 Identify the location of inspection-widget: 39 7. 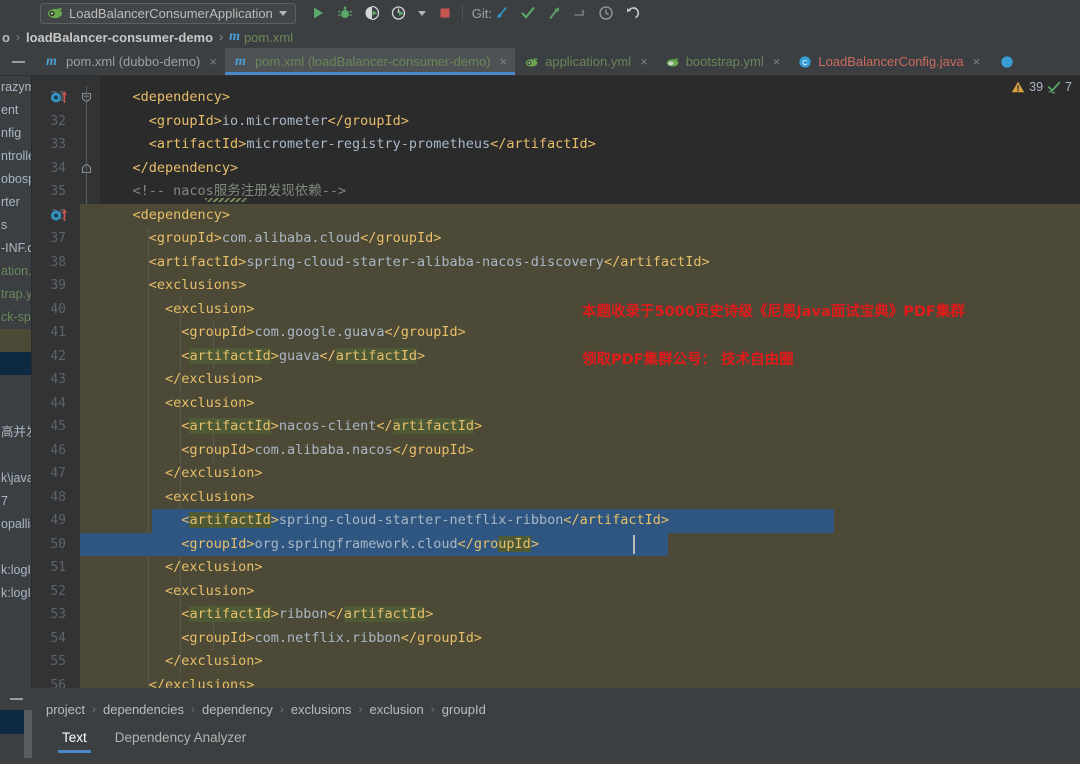
(1041, 87).